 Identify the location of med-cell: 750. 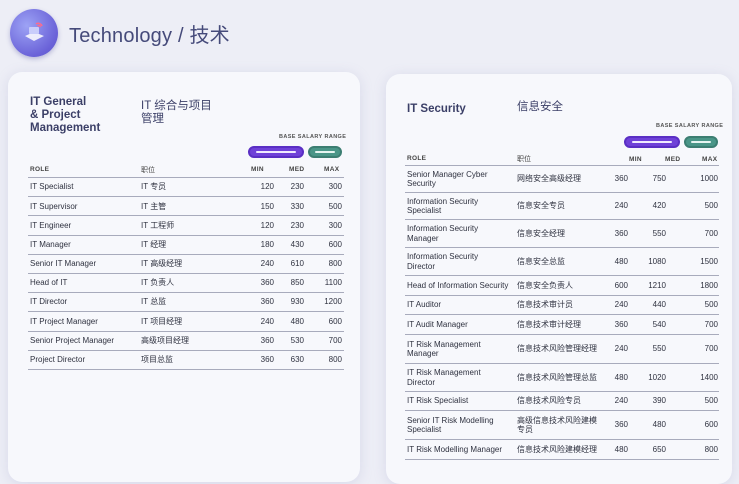
(659, 179).